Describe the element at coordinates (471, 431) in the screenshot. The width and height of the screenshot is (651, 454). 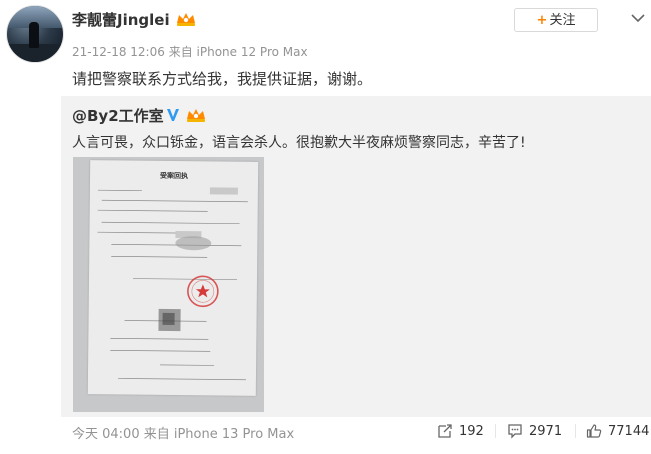
I see `repost-count: 192` at that location.